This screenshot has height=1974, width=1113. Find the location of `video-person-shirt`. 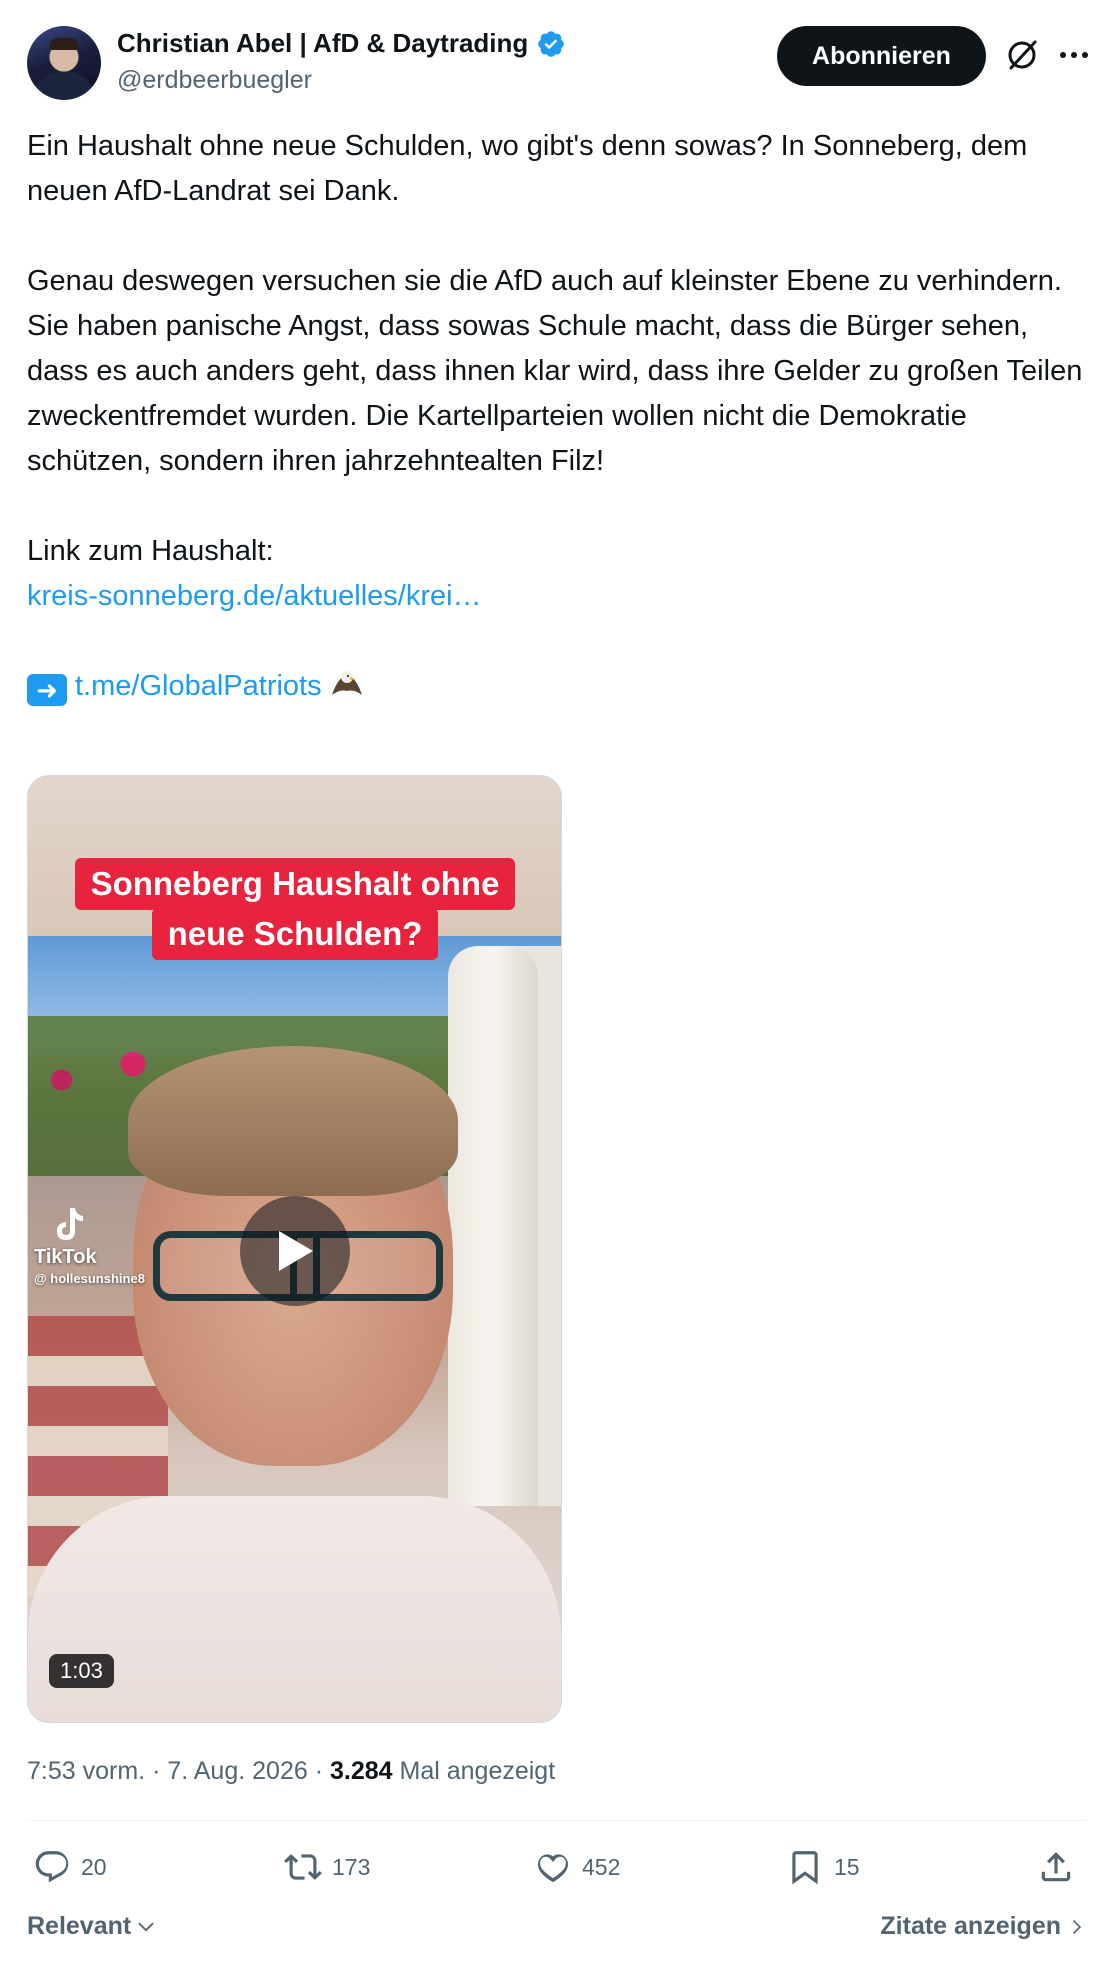

video-person-shirt is located at coordinates (294, 1609).